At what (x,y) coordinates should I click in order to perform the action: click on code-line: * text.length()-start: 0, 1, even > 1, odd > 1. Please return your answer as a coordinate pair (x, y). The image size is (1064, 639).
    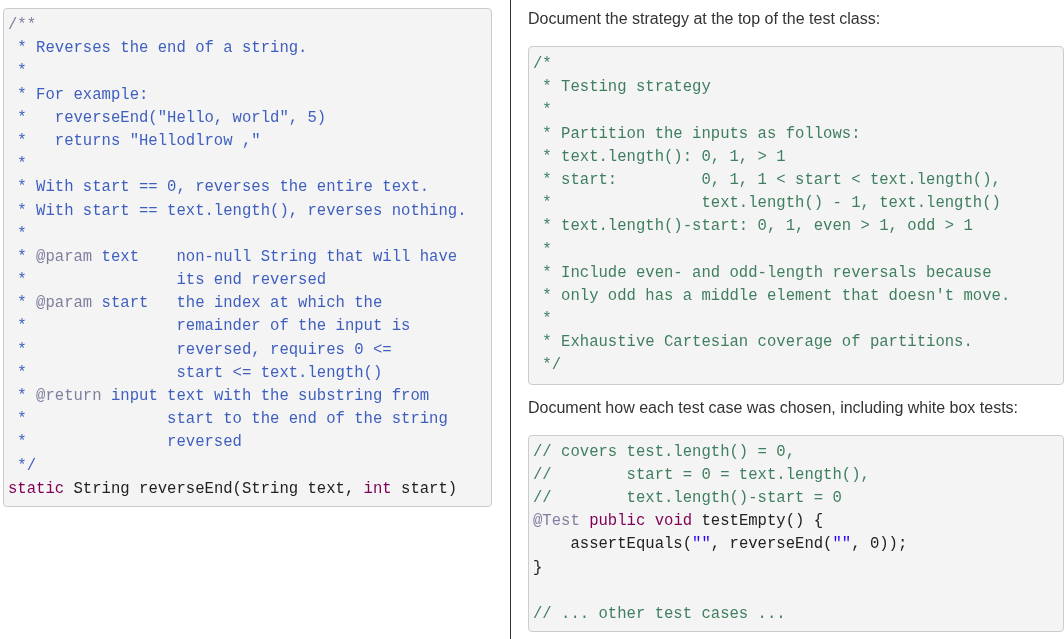
    Looking at the image, I should click on (757, 227).